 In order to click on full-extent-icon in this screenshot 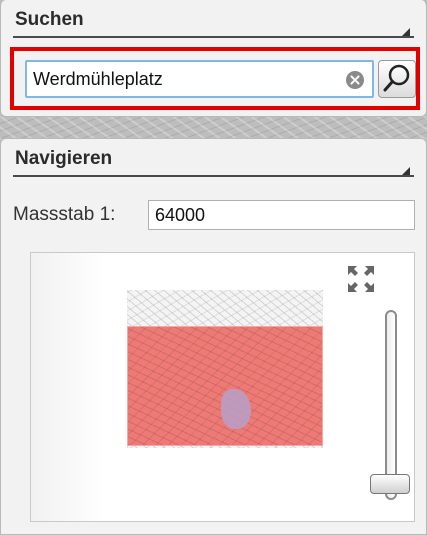, I will do `click(361, 279)`.